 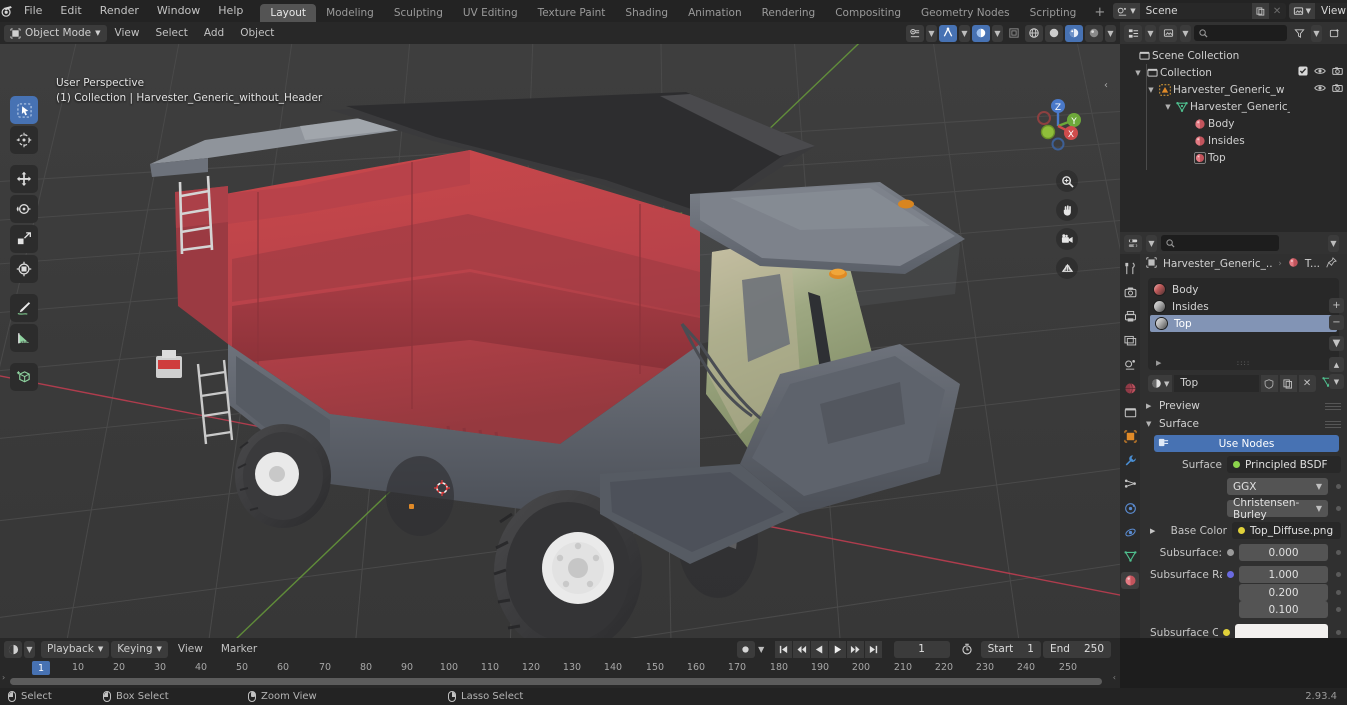 I want to click on material-slot-list: Body Insides Top ▶ ::::, so click(x=1243, y=324).